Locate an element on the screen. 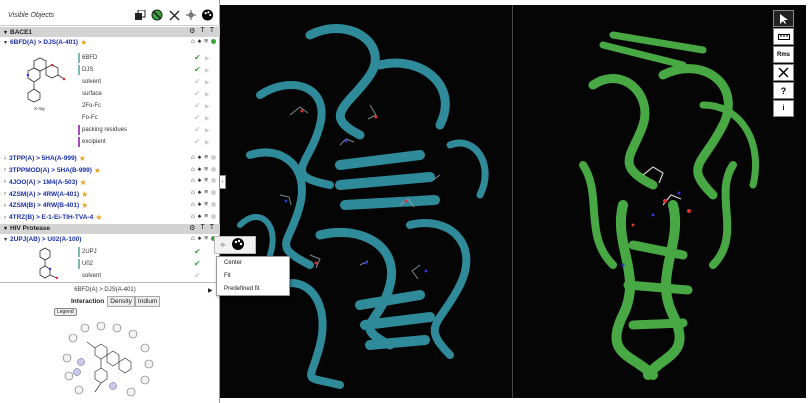  info-button: i is located at coordinates (783, 108).